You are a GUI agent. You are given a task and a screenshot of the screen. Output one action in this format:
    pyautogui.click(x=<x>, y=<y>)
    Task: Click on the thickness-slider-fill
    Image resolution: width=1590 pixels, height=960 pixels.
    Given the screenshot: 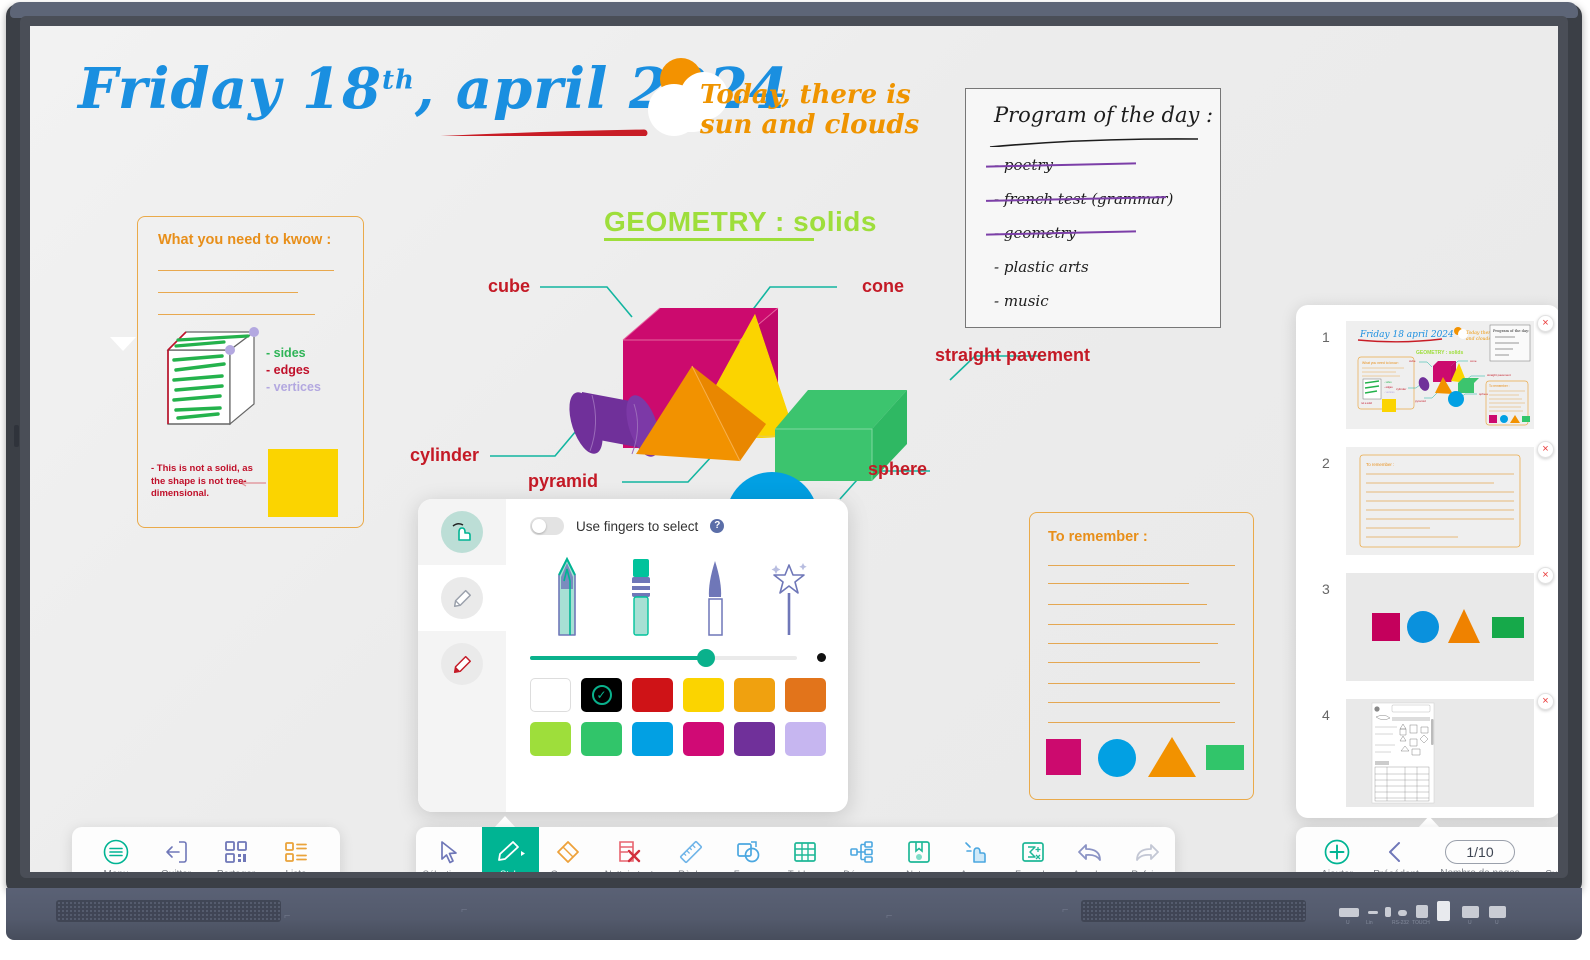 What is the action you would take?
    pyautogui.click(x=618, y=657)
    